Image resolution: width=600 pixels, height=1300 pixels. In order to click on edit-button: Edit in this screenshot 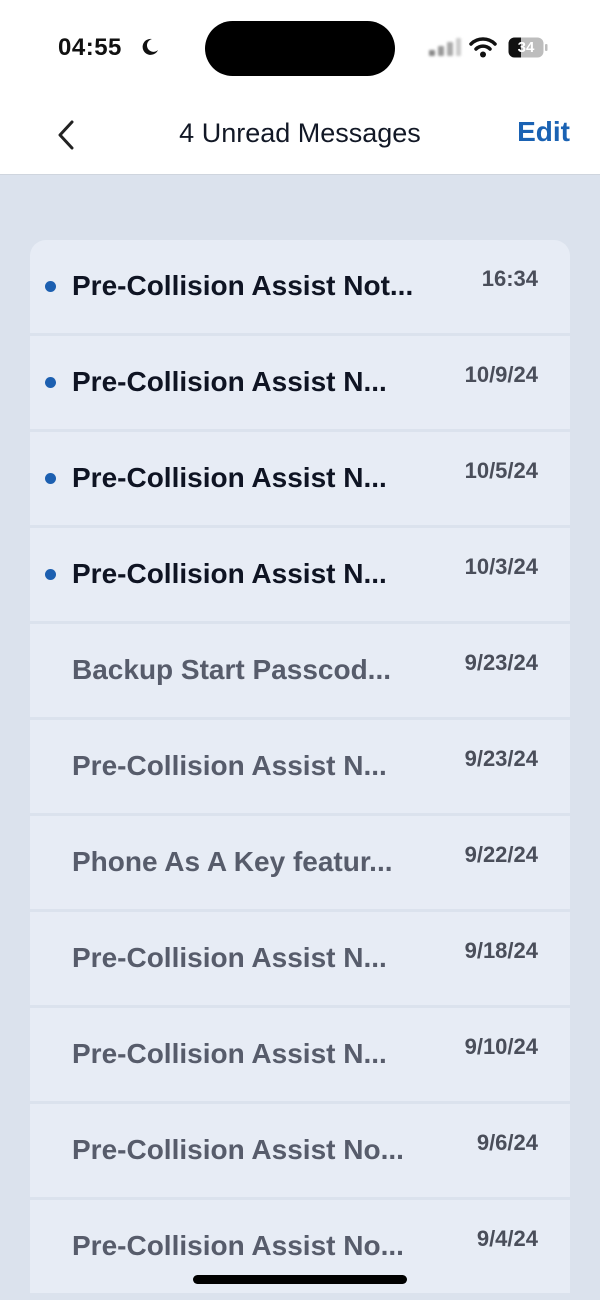, I will do `click(543, 132)`.